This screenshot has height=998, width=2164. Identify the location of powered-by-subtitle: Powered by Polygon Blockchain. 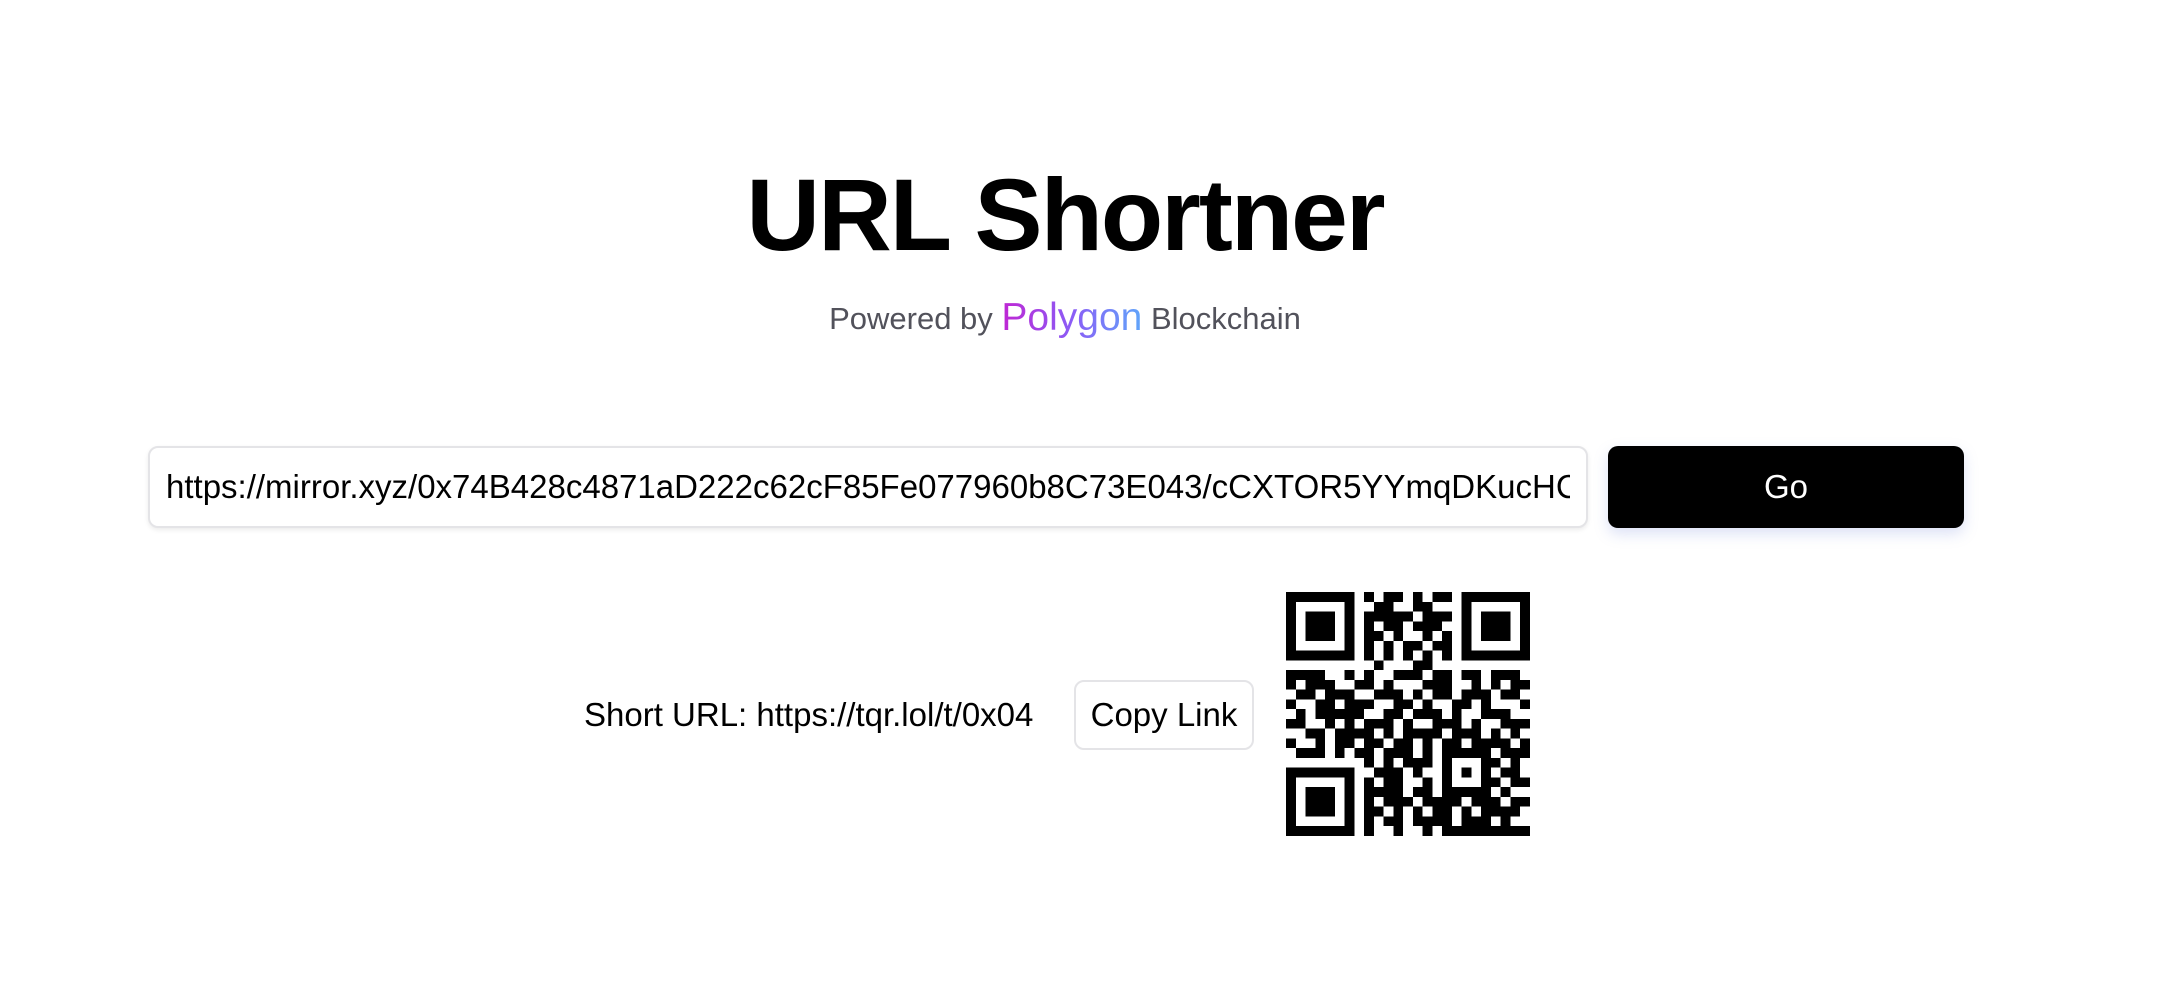
(1065, 318).